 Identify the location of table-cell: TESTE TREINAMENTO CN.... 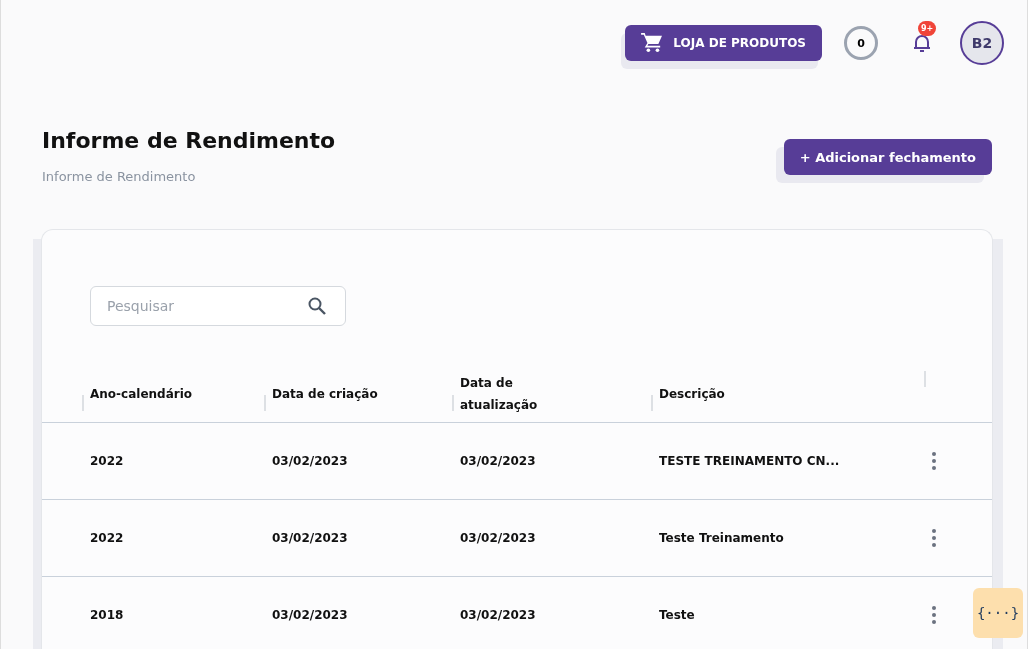
(749, 461).